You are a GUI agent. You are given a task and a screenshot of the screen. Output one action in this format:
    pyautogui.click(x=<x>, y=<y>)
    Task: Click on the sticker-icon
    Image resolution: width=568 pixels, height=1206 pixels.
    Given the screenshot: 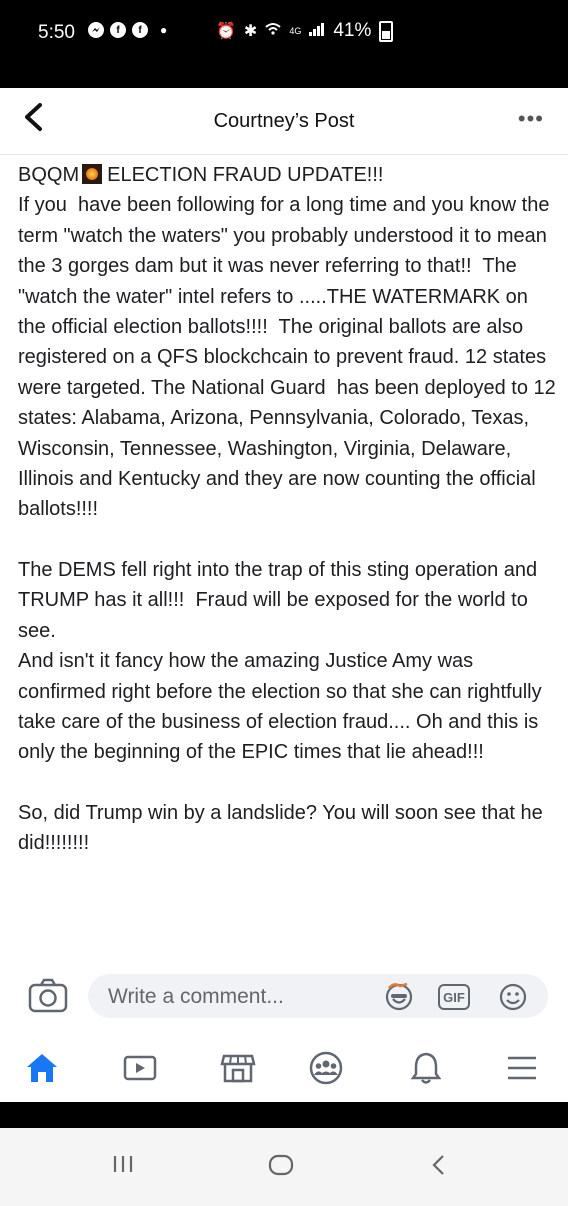 What is the action you would take?
    pyautogui.click(x=399, y=997)
    